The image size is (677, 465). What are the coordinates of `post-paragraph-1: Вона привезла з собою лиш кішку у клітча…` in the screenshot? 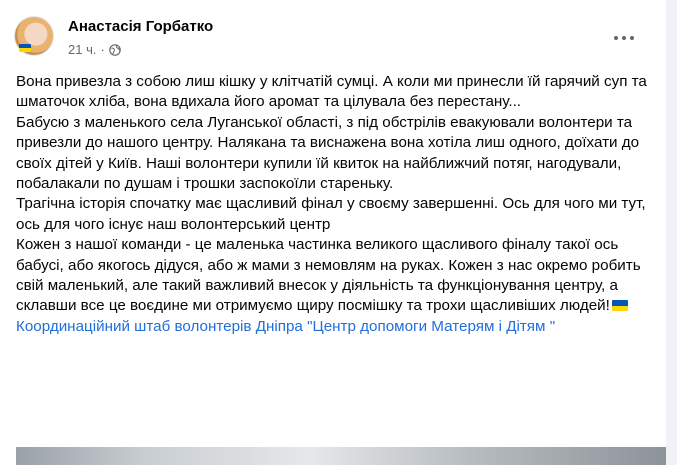 It's located at (331, 92).